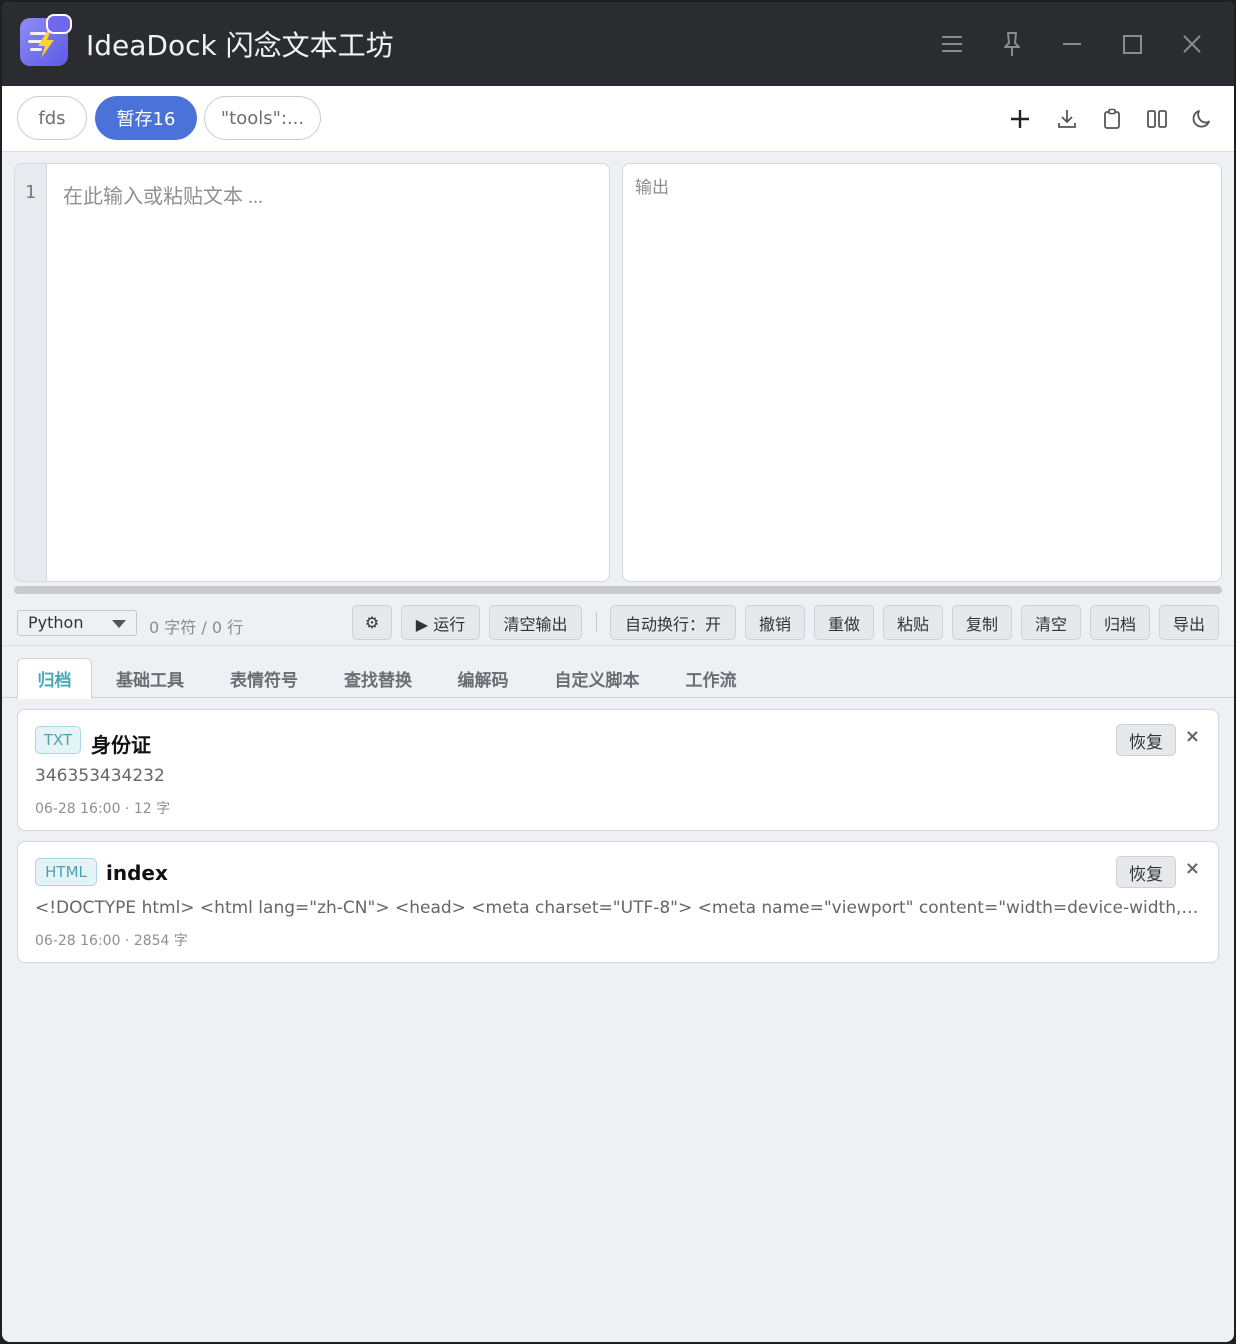 The image size is (1236, 1344). Describe the element at coordinates (146, 118) in the screenshot. I see `doc-tab-temp16: 暂存16` at that location.